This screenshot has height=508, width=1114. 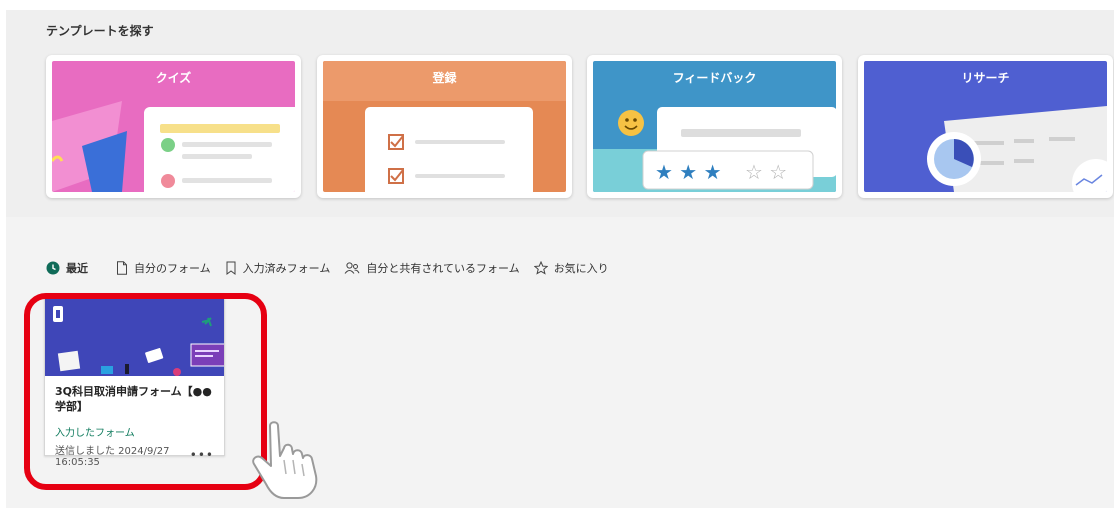 What do you see at coordinates (985, 78) in the screenshot?
I see `template-label-research: リサーチ` at bounding box center [985, 78].